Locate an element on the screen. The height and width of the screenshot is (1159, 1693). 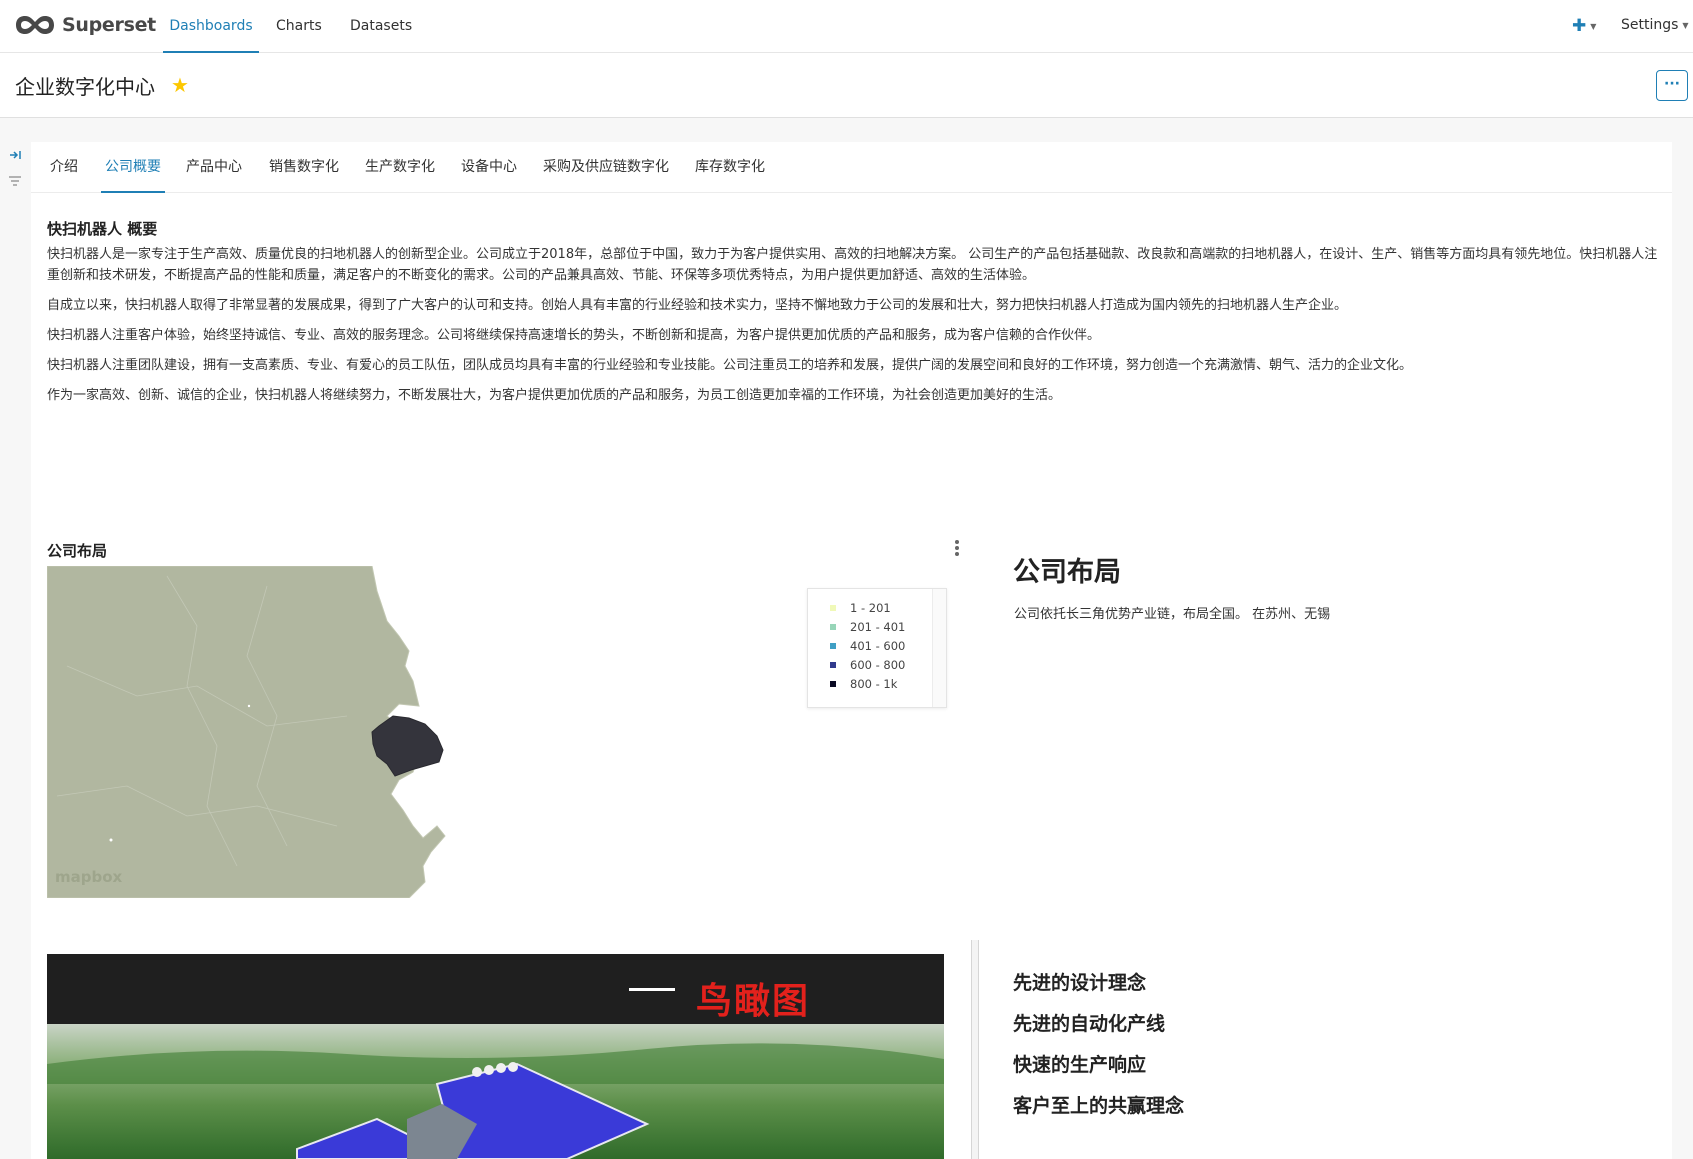
tab-procurement-supply-chain: 采购及供应链数字化 is located at coordinates (606, 167).